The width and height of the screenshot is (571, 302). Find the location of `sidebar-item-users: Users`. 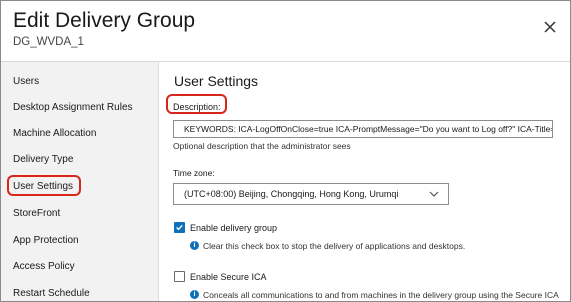

sidebar-item-users: Users is located at coordinates (26, 81).